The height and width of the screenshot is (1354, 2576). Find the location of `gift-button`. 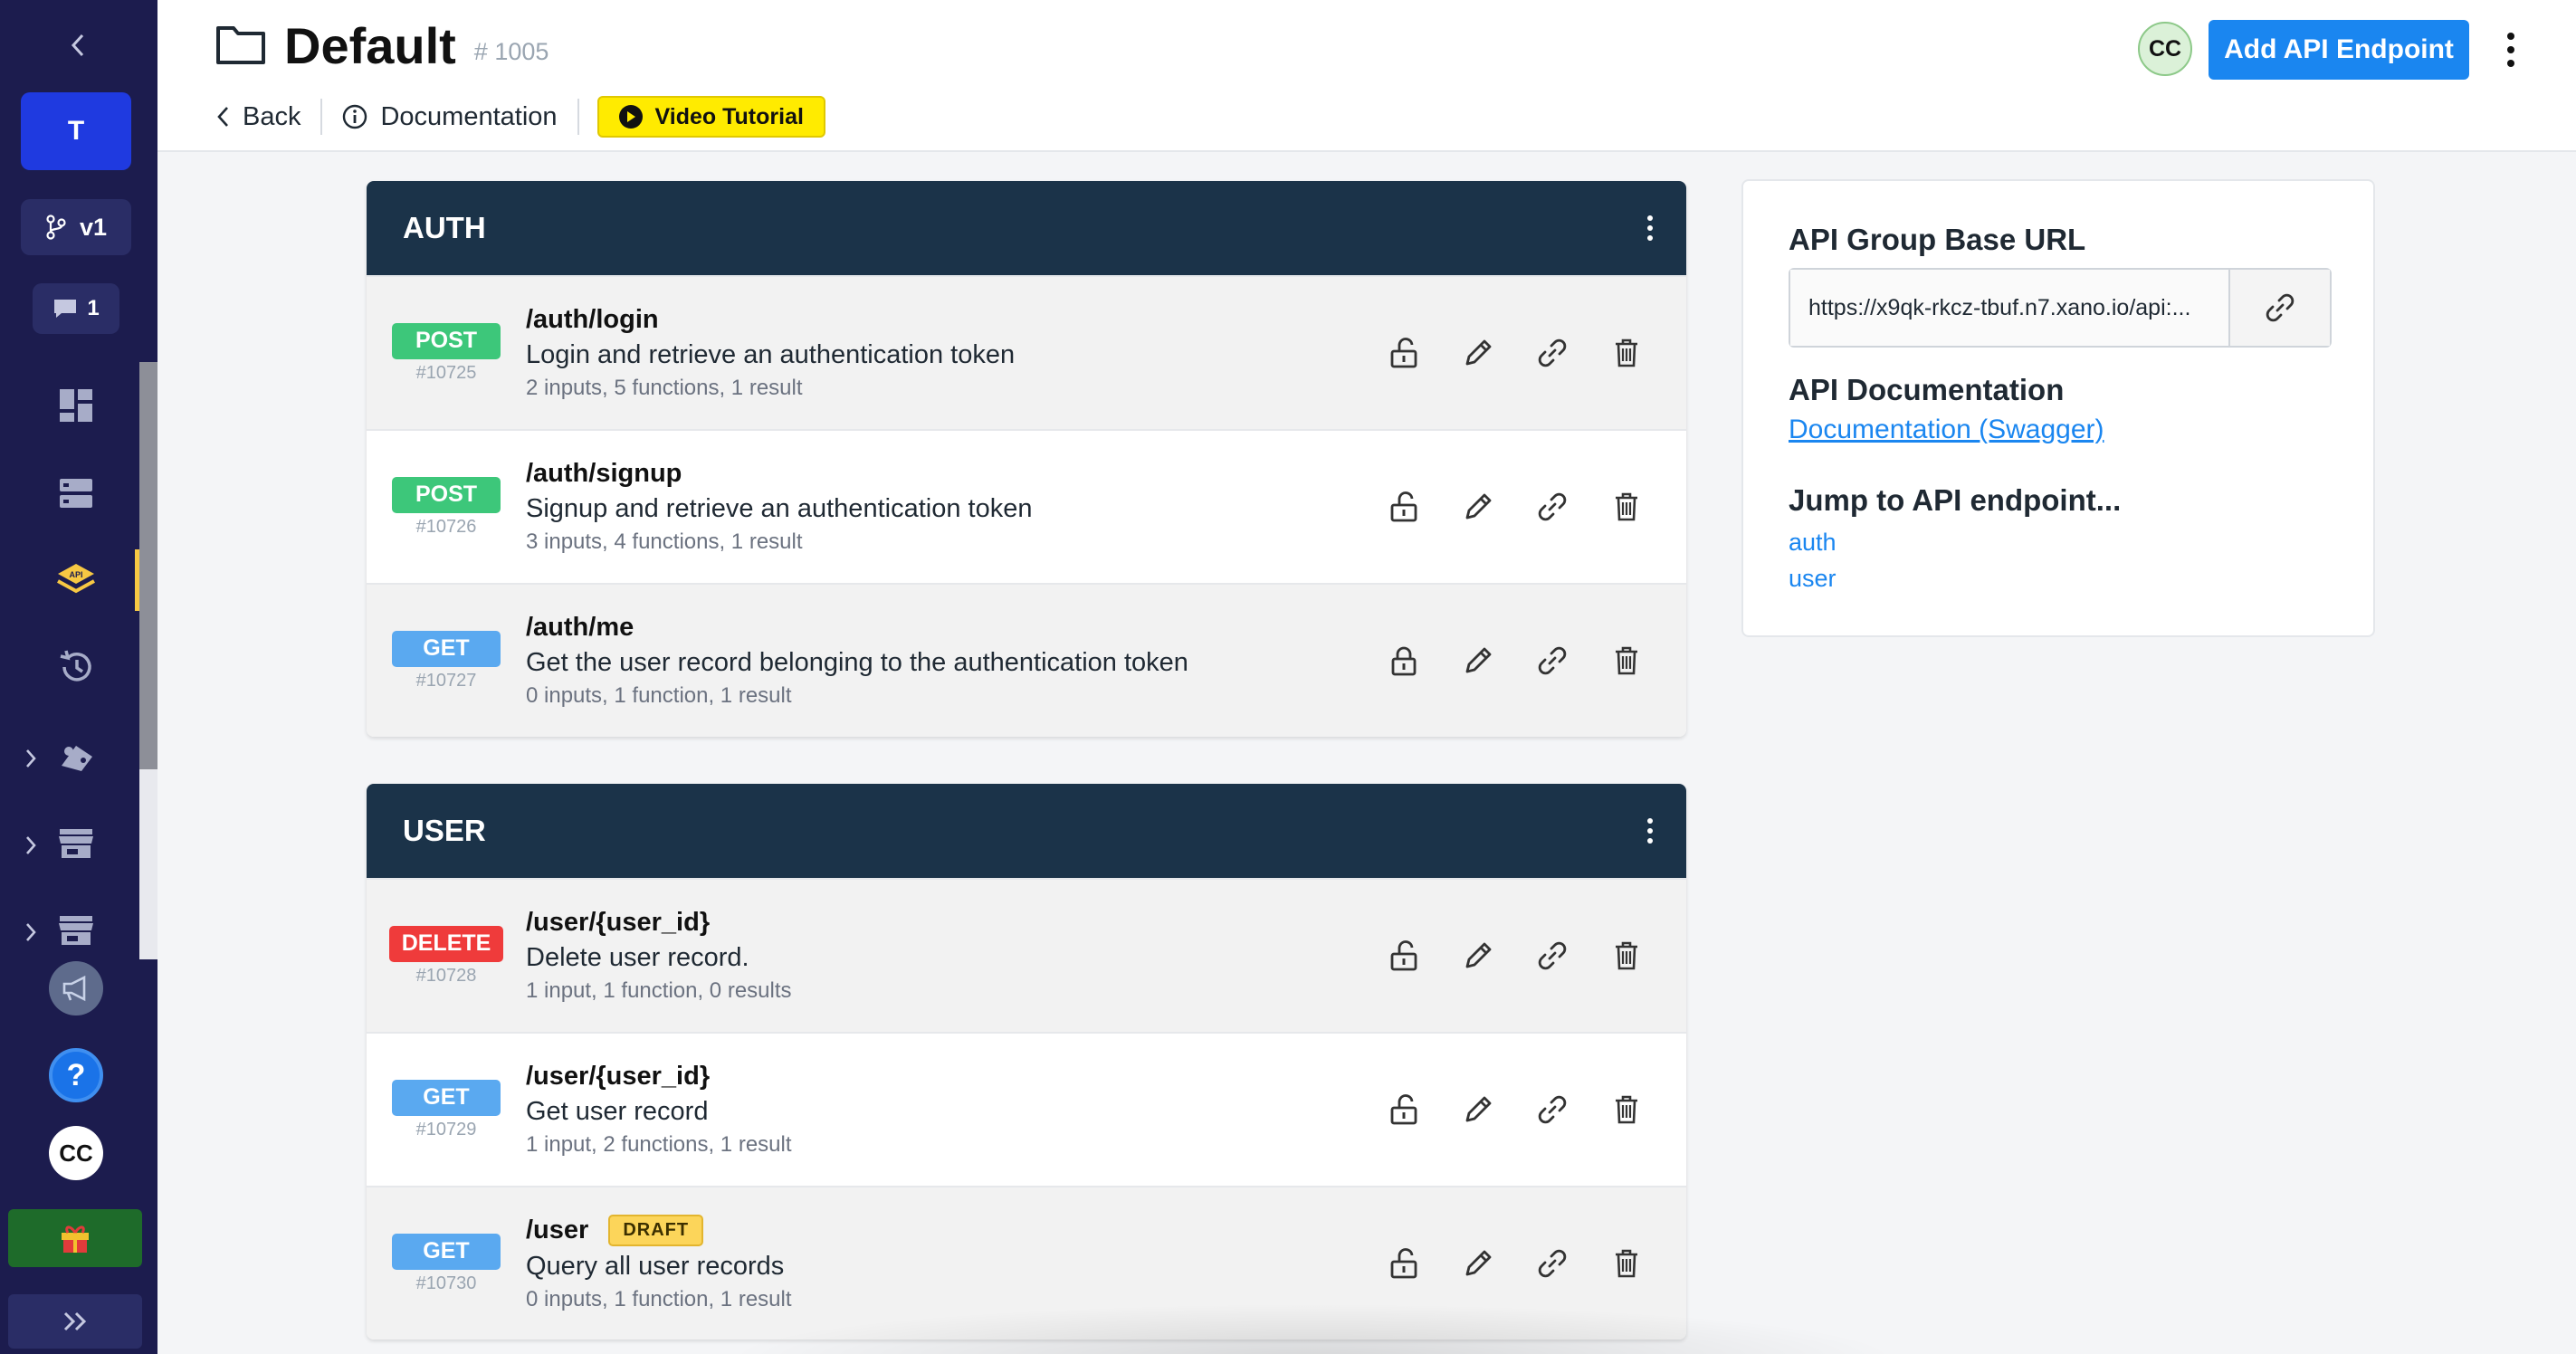

gift-button is located at coordinates (75, 1238).